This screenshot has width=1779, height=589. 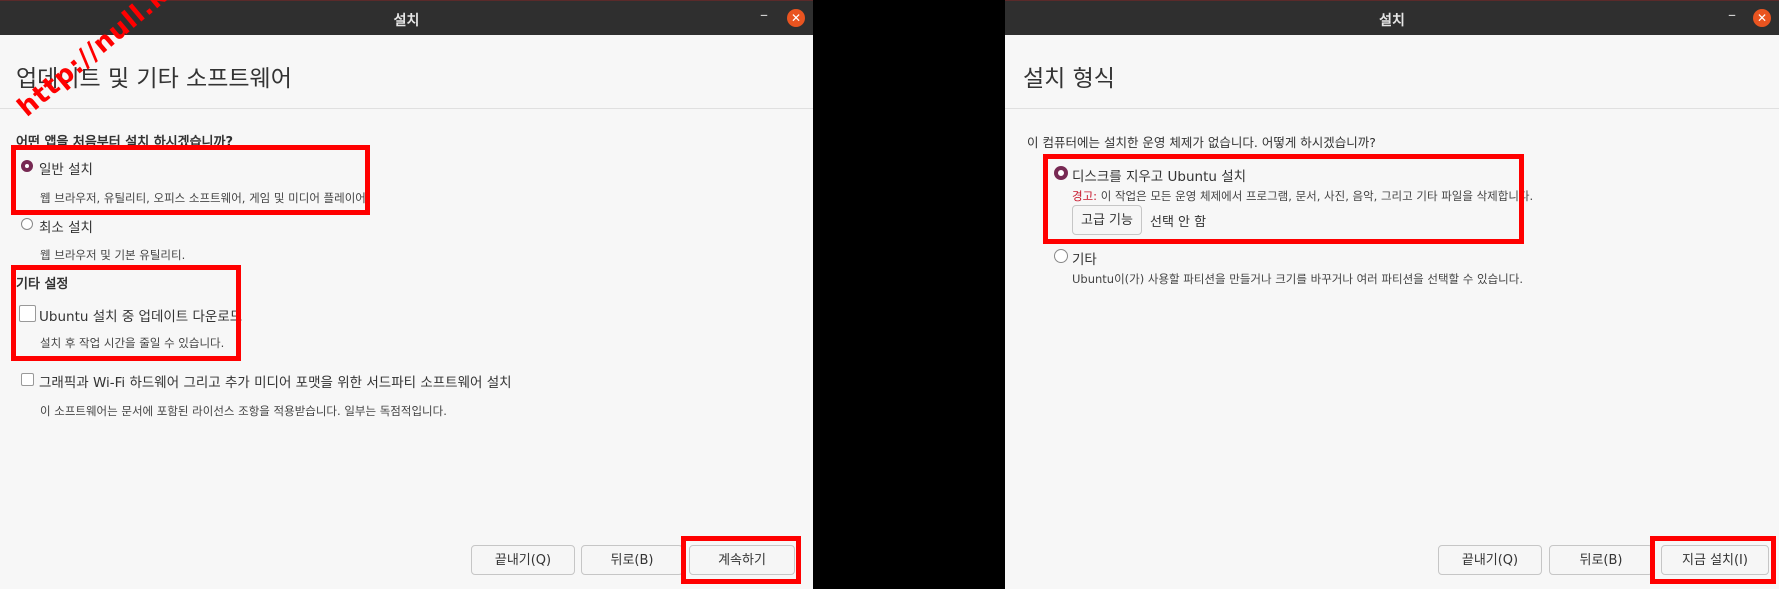 What do you see at coordinates (66, 226) in the screenshot?
I see `minimal-install-label: 최소 설치` at bounding box center [66, 226].